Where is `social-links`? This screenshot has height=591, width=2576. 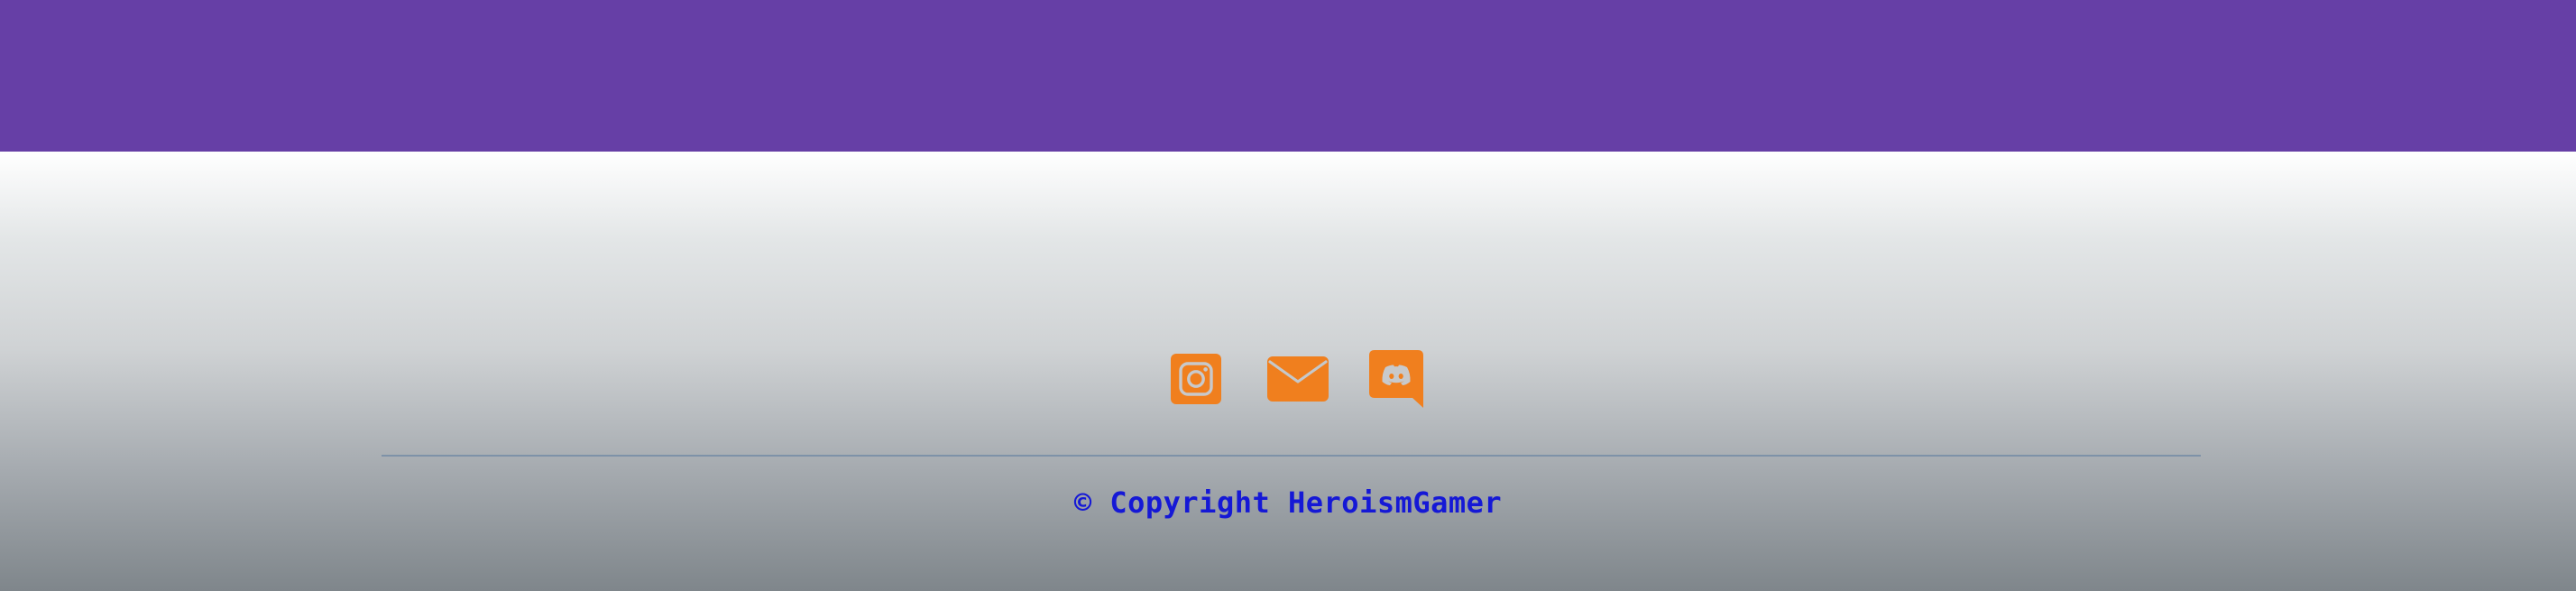
social-links is located at coordinates (1288, 379).